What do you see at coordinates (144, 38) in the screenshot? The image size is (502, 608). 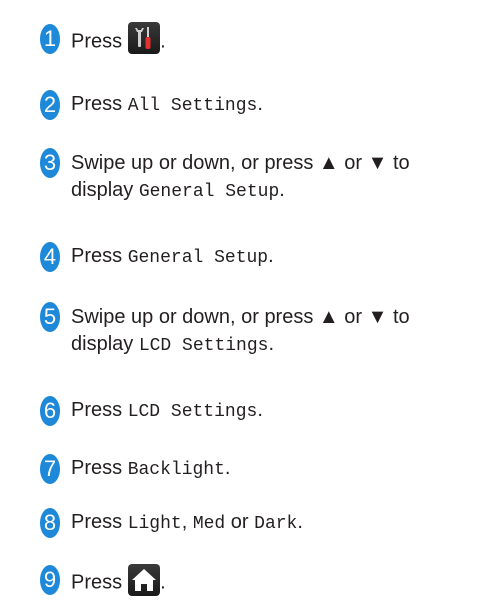 I see `settings-tools-icon` at bounding box center [144, 38].